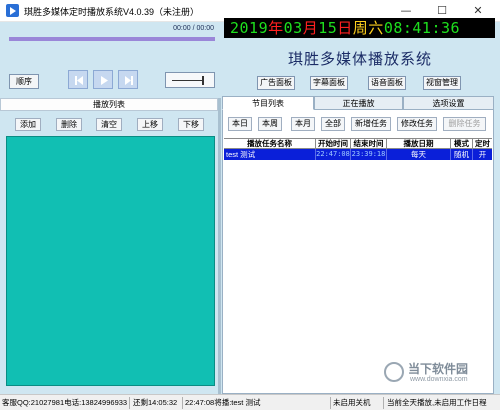 The image size is (500, 410). What do you see at coordinates (157, 403) in the screenshot?
I see `status-countdown: 还剩14:05:32` at bounding box center [157, 403].